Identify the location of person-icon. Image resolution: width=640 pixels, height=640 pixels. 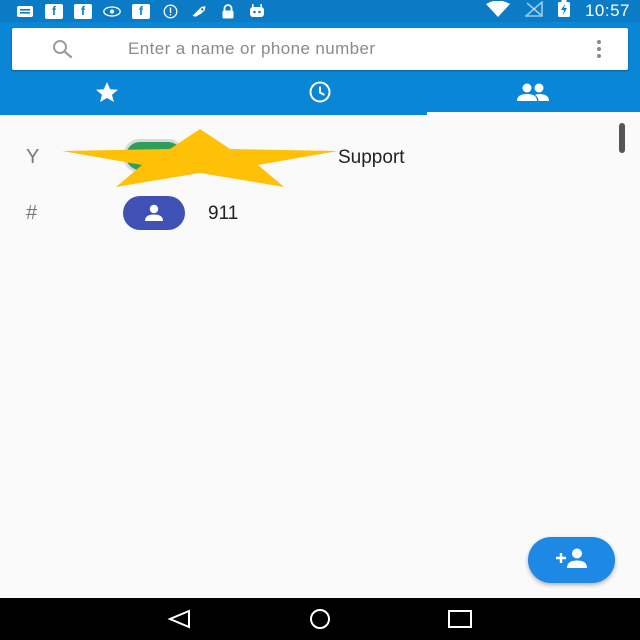
(154, 212).